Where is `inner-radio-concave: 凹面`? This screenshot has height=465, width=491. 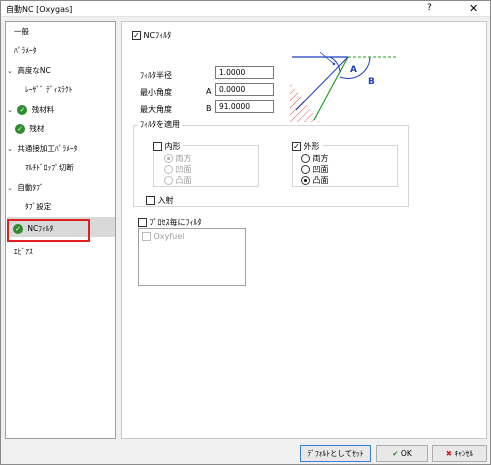
inner-radio-concave: 凹面 is located at coordinates (178, 169).